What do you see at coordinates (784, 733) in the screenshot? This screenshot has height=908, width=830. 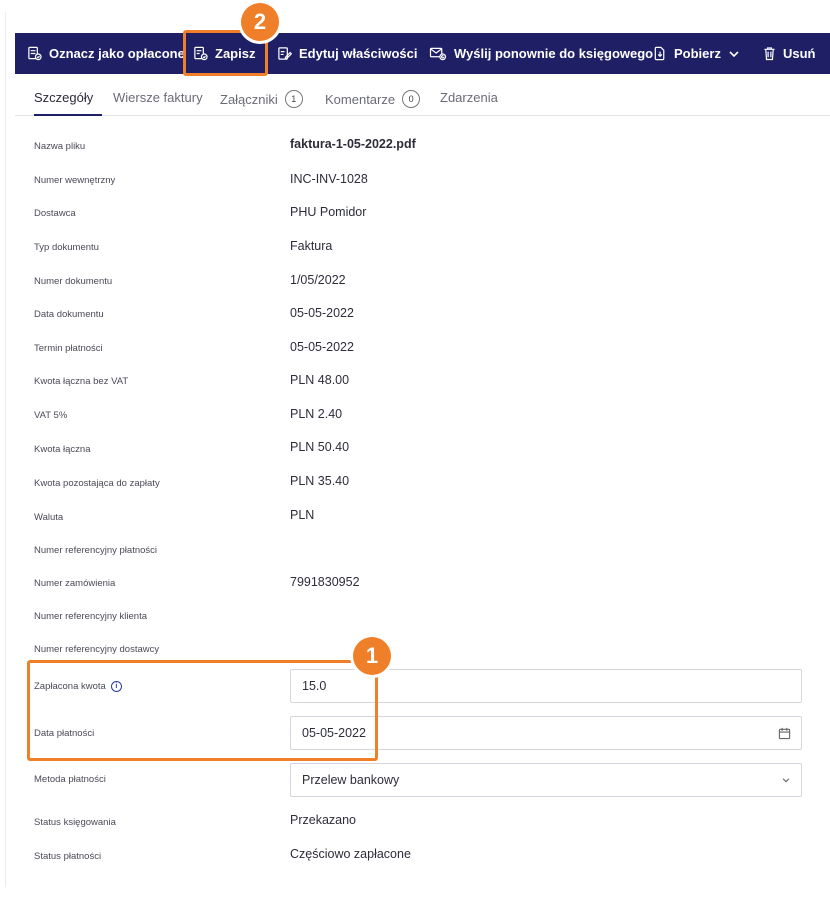 I see `calendar-icon` at bounding box center [784, 733].